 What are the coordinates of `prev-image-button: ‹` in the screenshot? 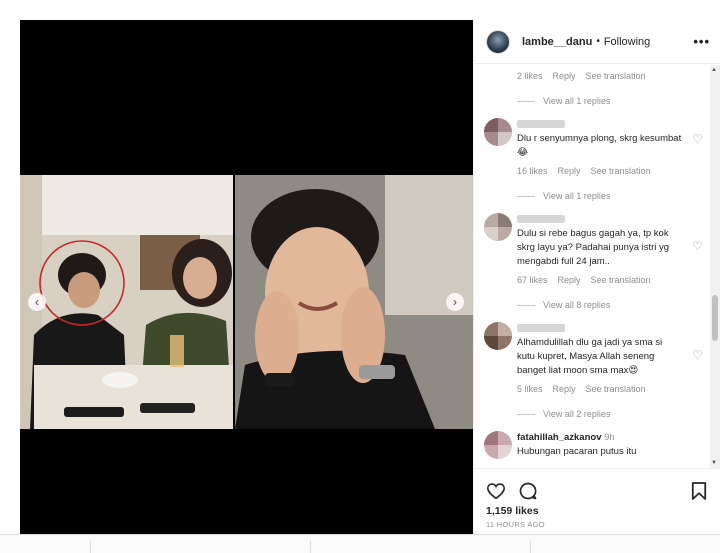 It's located at (37, 302).